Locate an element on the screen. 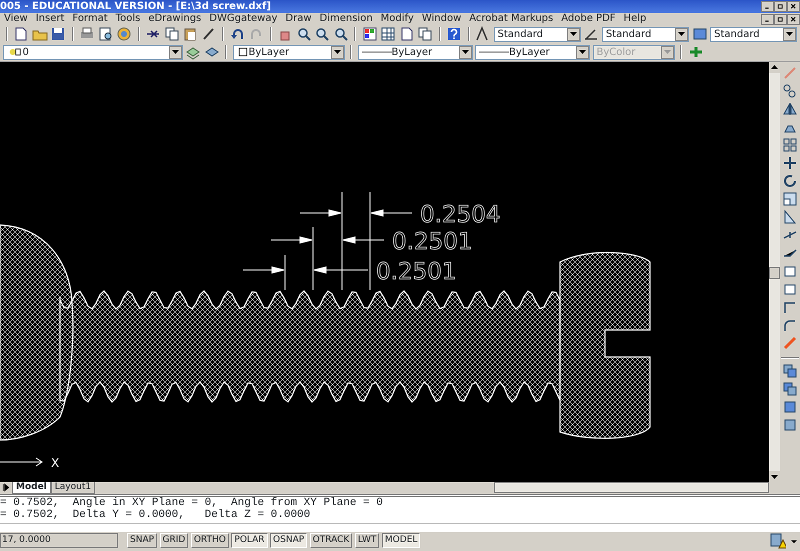  preview-icon is located at coordinates (106, 34).